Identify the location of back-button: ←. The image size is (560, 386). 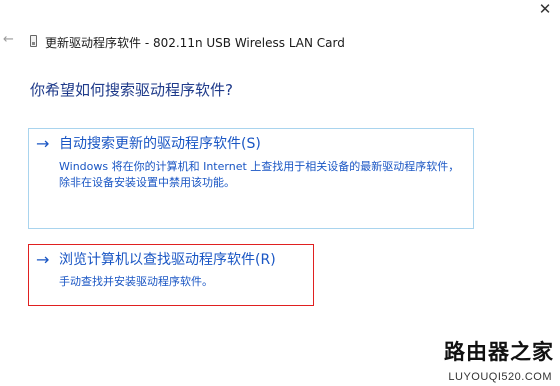
(8, 39).